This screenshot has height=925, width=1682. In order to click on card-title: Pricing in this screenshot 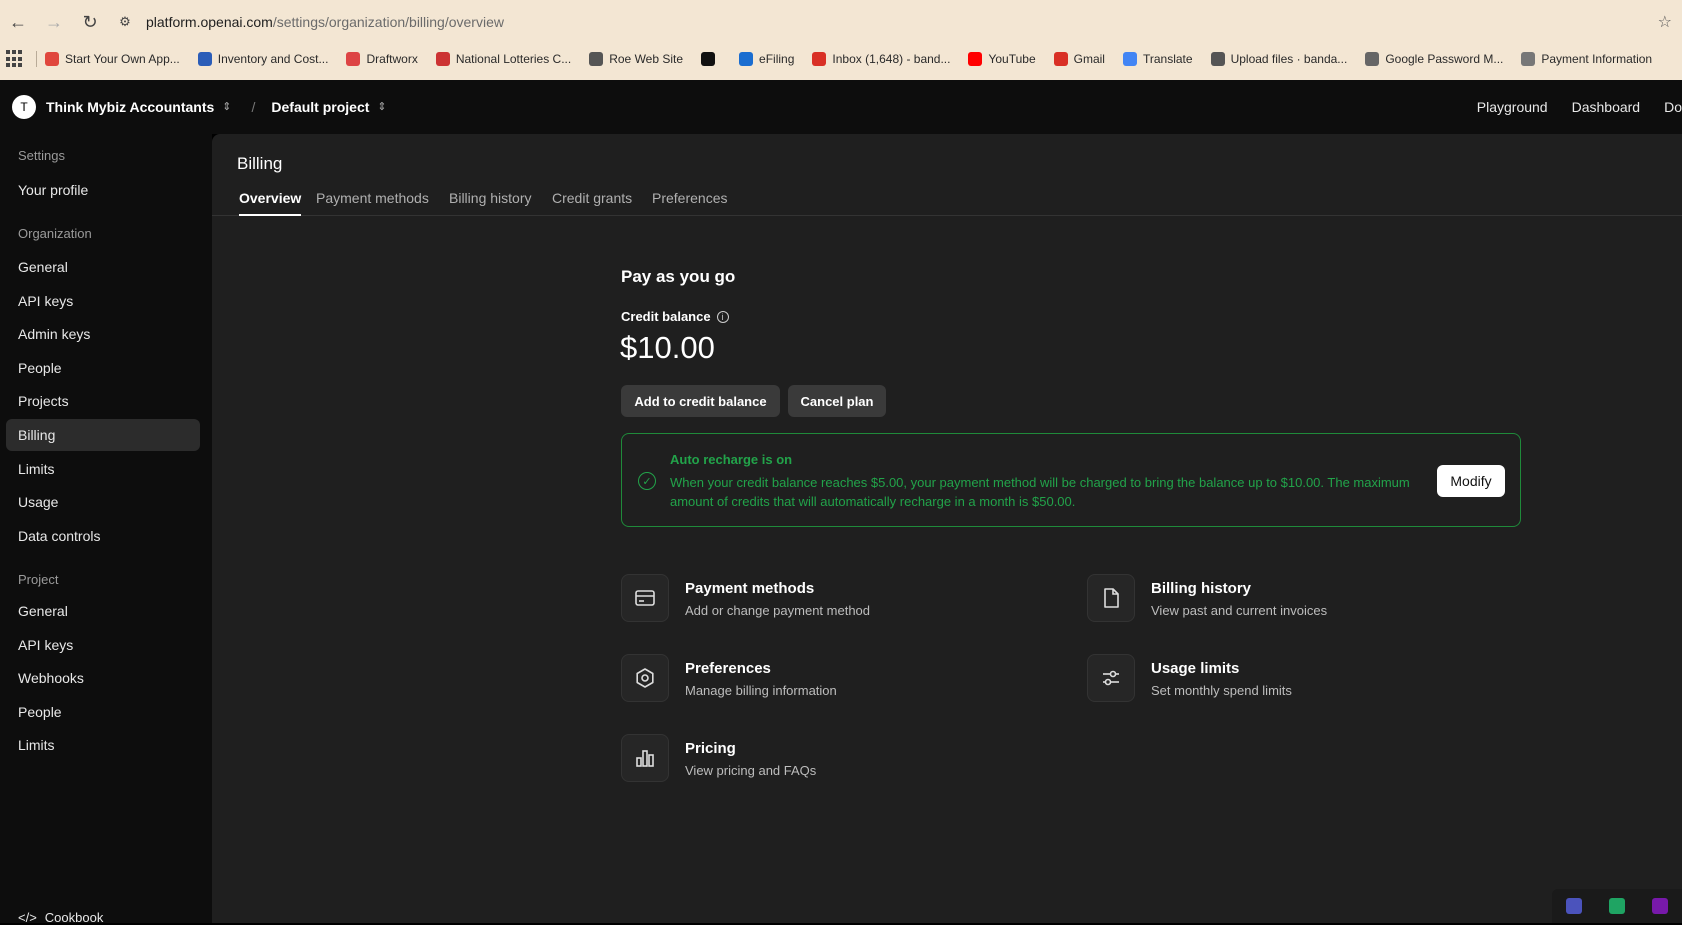, I will do `click(710, 748)`.